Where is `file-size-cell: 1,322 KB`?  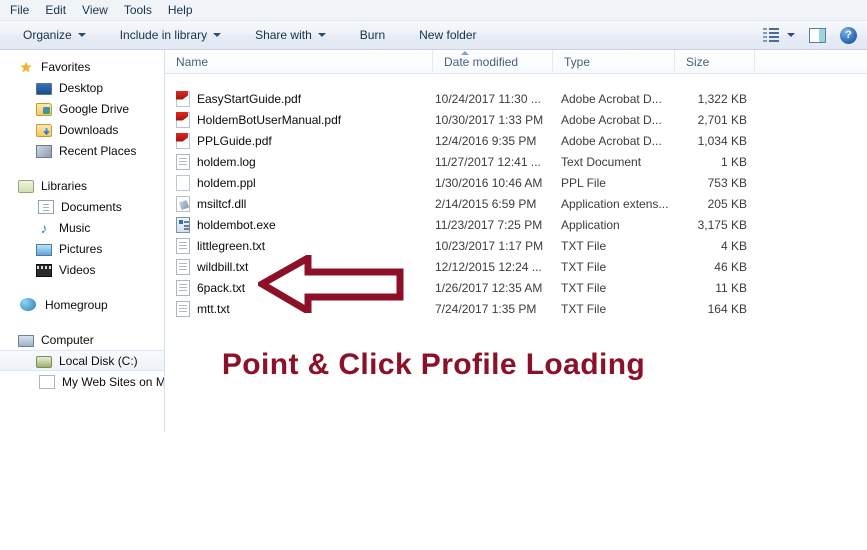 file-size-cell: 1,322 KB is located at coordinates (722, 98).